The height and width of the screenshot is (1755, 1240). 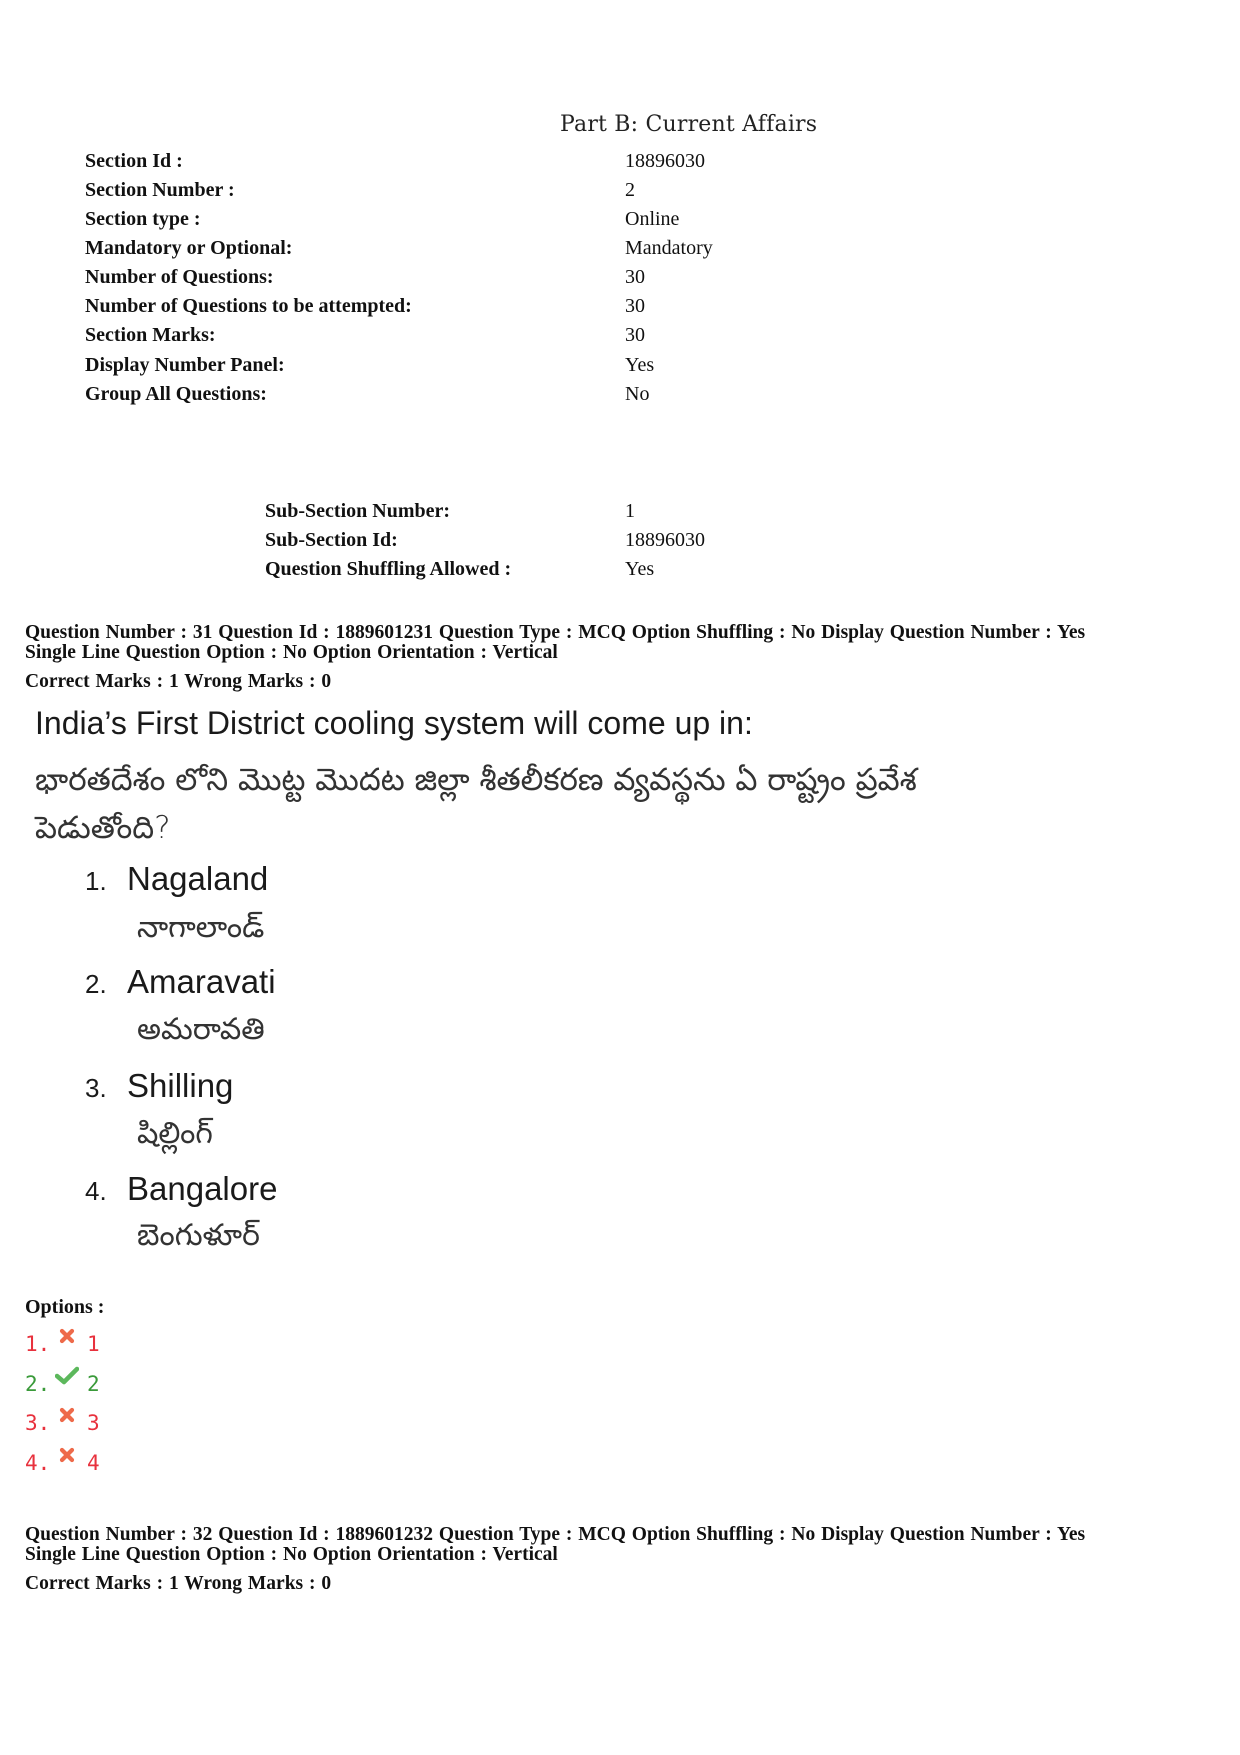 I want to click on num-attempt-value: 30, so click(x=635, y=306).